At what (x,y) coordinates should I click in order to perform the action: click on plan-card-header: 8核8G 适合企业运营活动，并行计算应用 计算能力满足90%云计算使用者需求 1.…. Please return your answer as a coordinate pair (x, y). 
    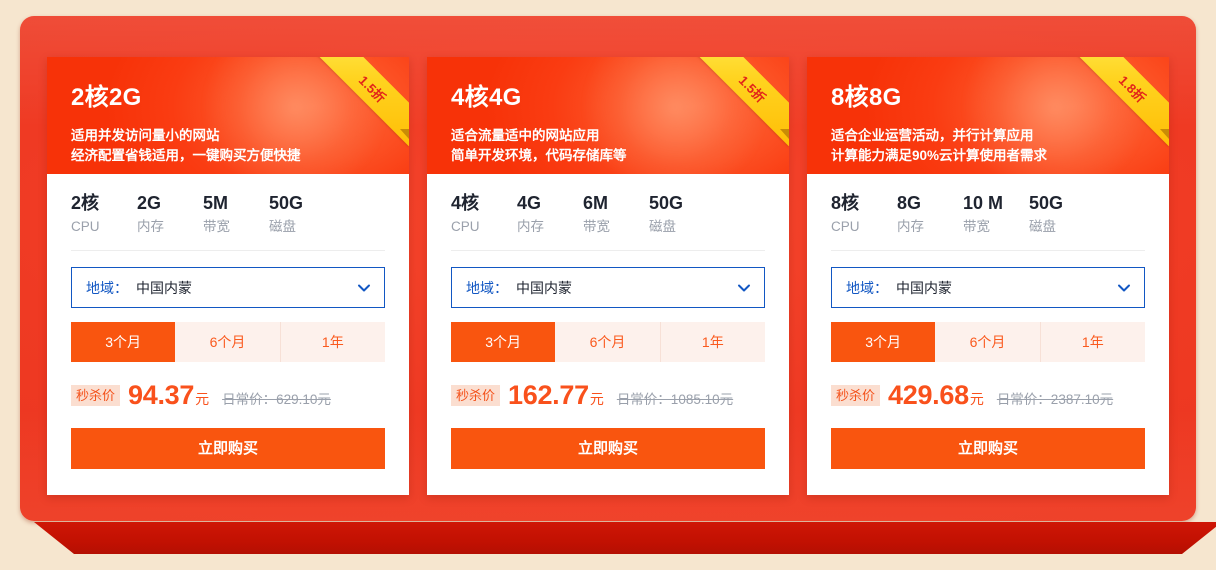
    Looking at the image, I should click on (988, 115).